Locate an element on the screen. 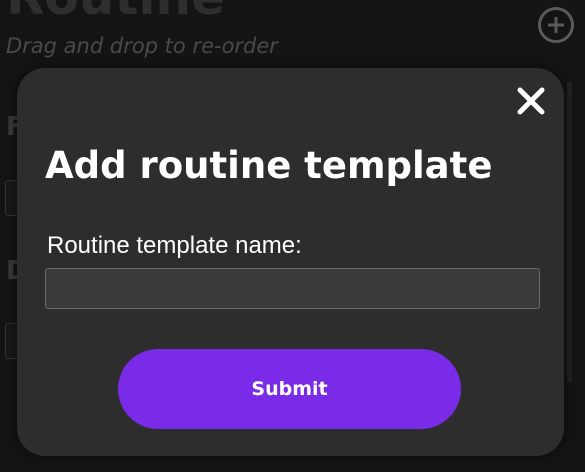 Image resolution: width=585 pixels, height=472 pixels. routine-template-name-label: Routine template name: is located at coordinates (174, 245).